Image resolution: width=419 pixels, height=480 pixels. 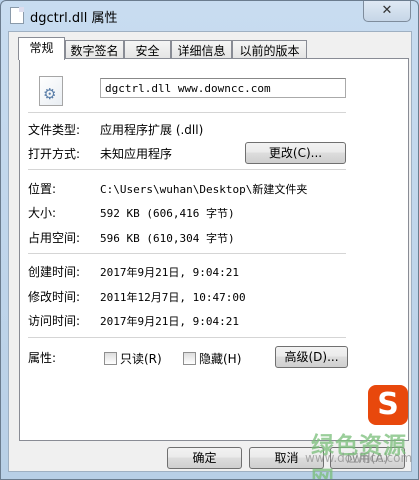 What do you see at coordinates (54, 238) in the screenshot?
I see `size-on-disk-label: 占用空间:` at bounding box center [54, 238].